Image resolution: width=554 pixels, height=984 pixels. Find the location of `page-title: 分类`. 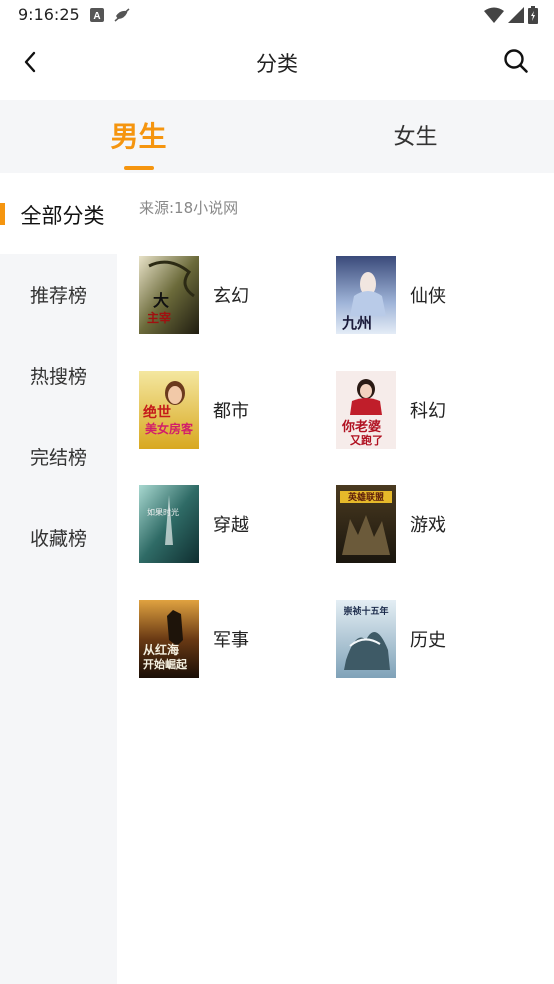

page-title: 分类 is located at coordinates (277, 64).